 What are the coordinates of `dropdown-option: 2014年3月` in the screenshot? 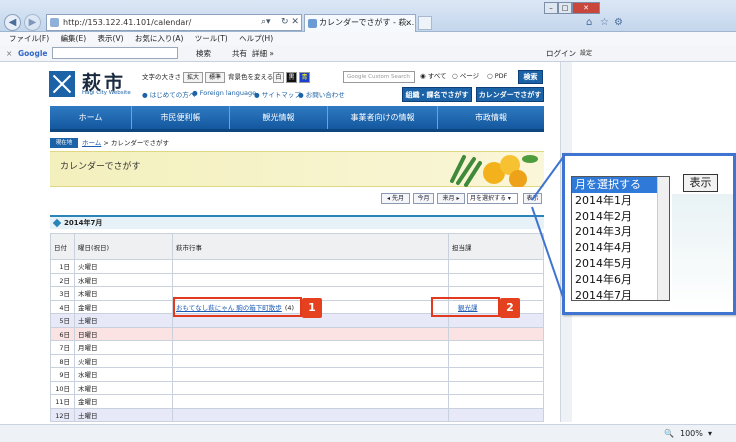 It's located at (620, 232).